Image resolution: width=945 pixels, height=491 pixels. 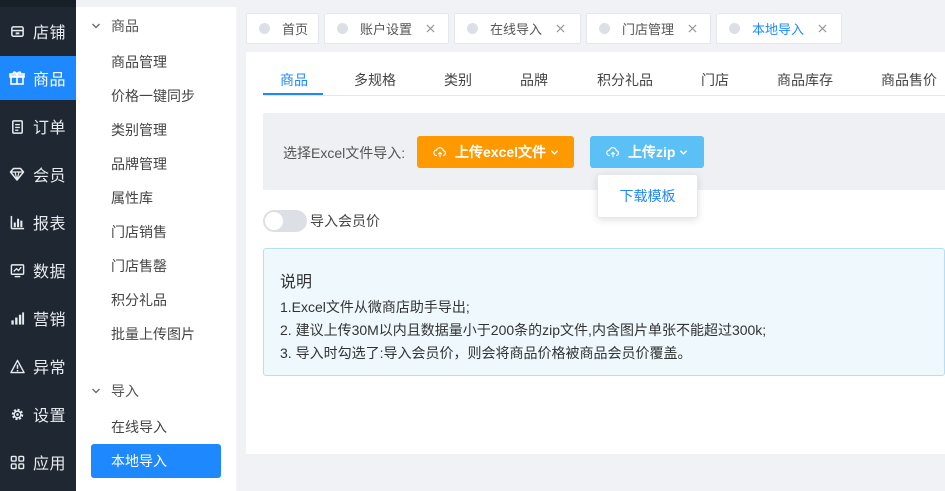 I want to click on nav-item-members: 会员, so click(x=38, y=174).